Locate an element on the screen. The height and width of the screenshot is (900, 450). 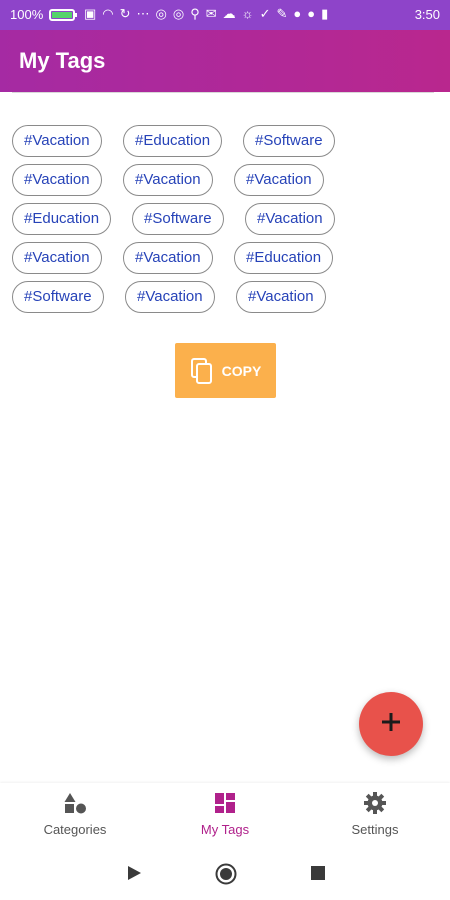
page-title: My Tags is located at coordinates (62, 60).